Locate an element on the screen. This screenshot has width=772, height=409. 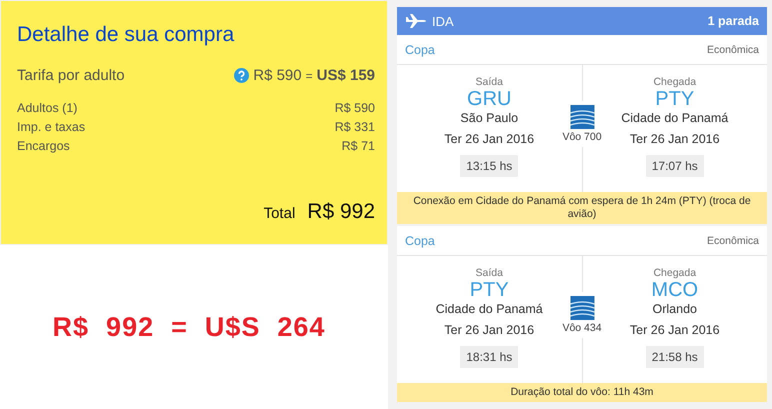
total-value: R$ 992 is located at coordinates (341, 212).